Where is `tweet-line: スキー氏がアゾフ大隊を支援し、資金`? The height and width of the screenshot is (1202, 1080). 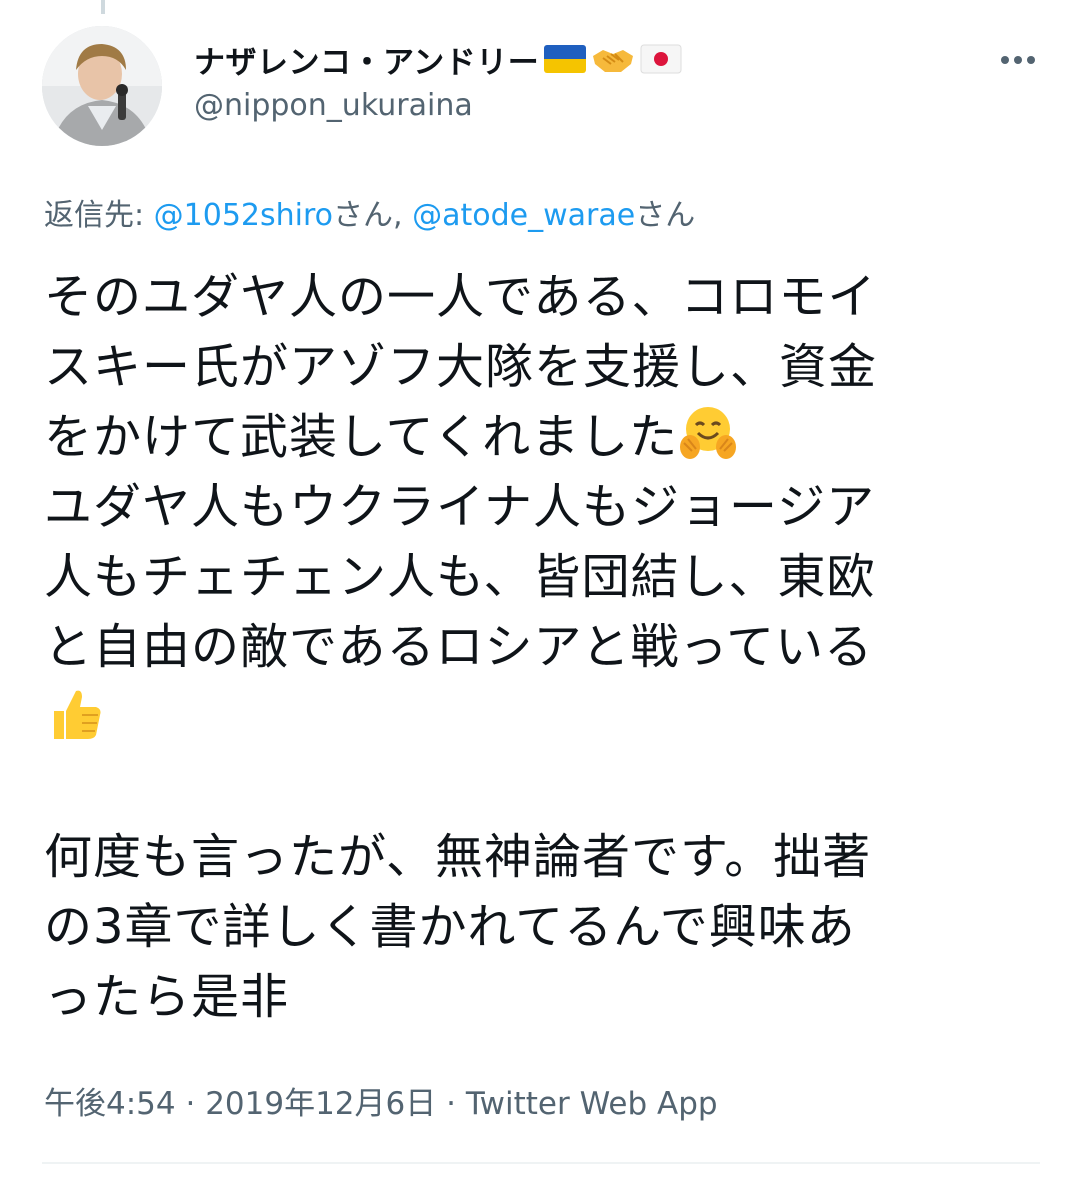 tweet-line: スキー氏がアゾフ大隊を支援し、資金 is located at coordinates (461, 367).